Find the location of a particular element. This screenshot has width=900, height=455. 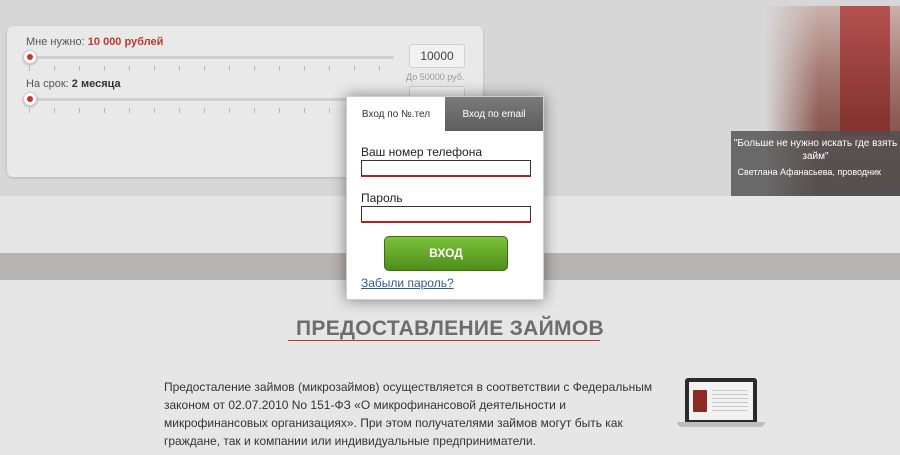

amount-input: 10000 is located at coordinates (437, 56).